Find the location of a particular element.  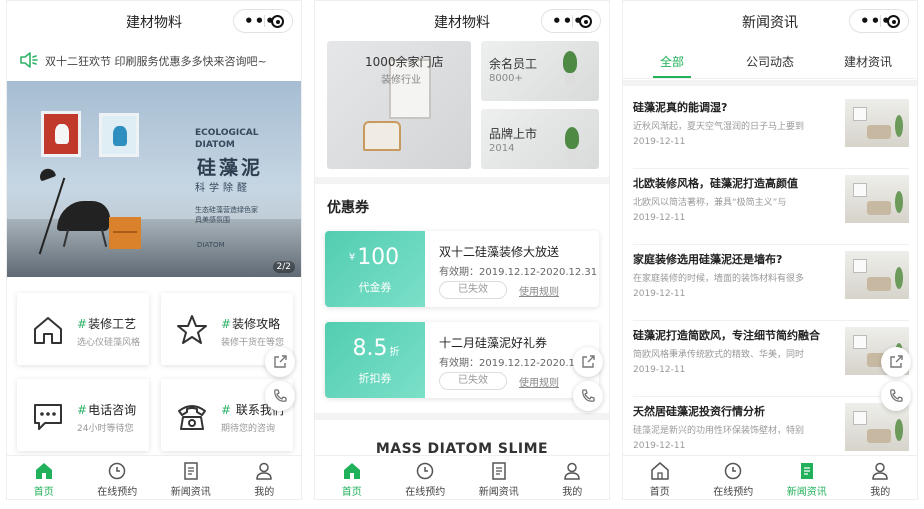

tab-label: 首页 is located at coordinates (659, 492).